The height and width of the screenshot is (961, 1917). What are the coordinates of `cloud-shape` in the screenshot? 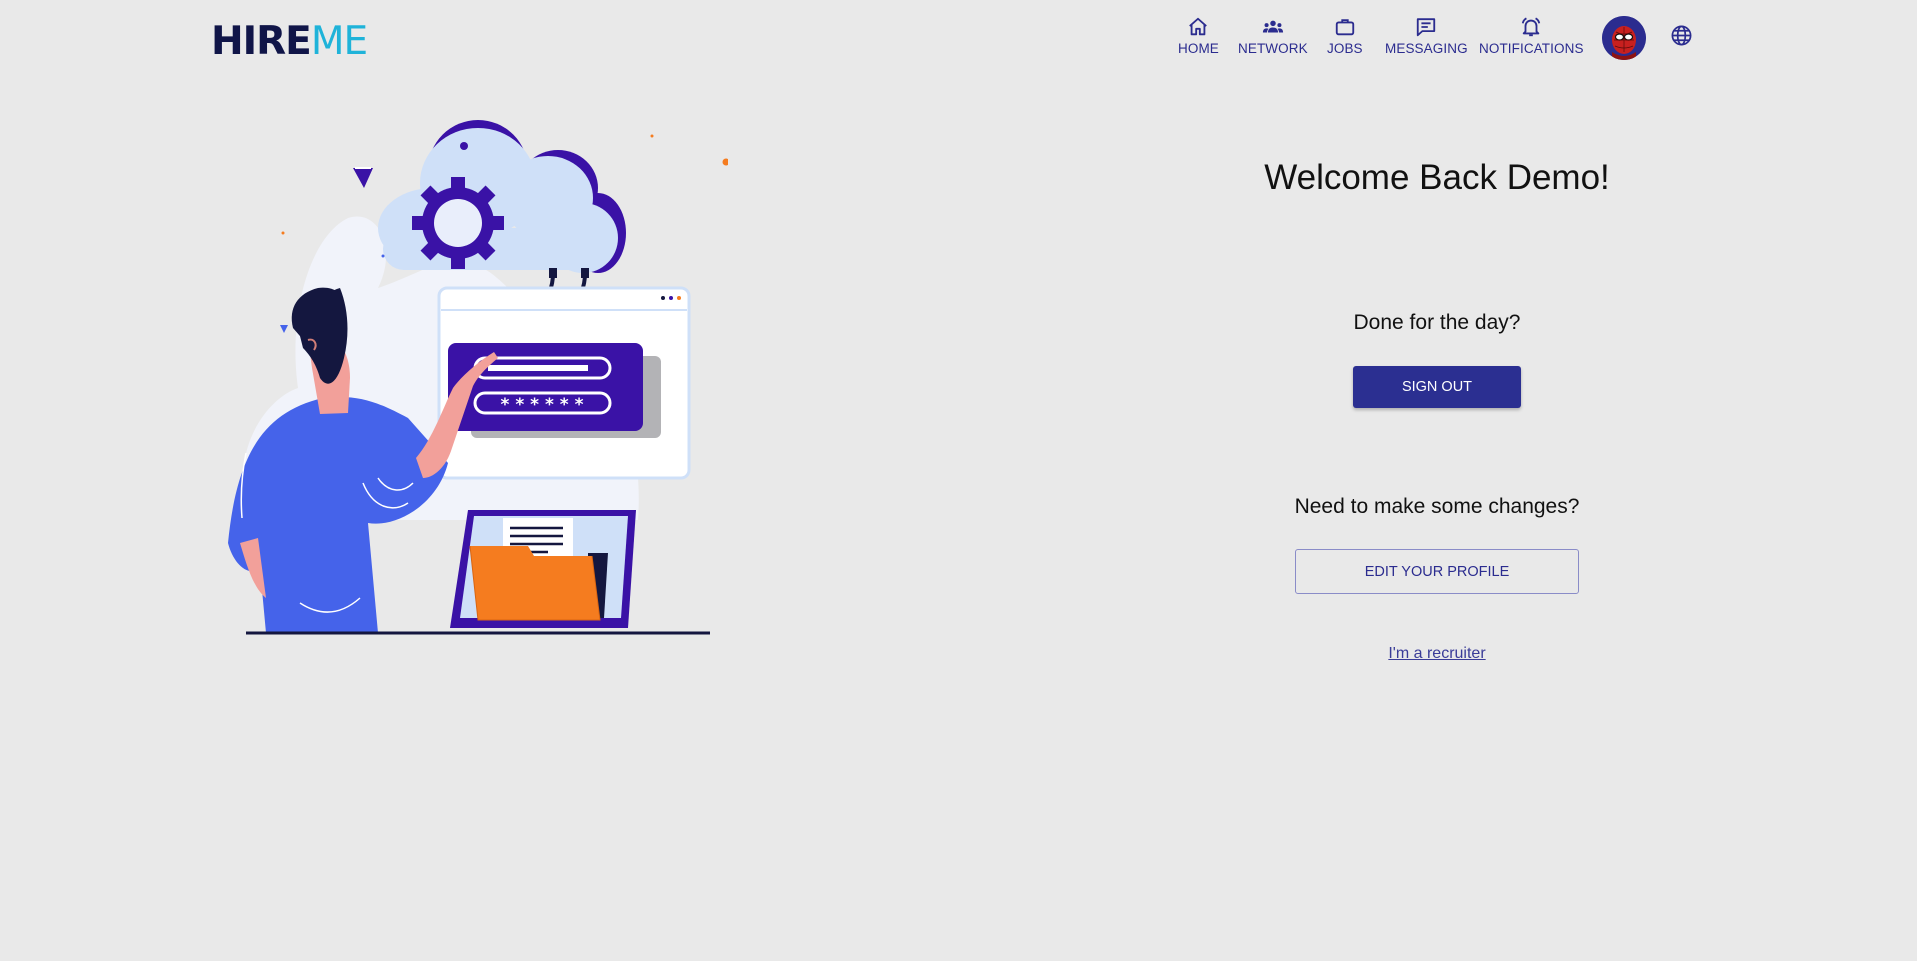 It's located at (502, 196).